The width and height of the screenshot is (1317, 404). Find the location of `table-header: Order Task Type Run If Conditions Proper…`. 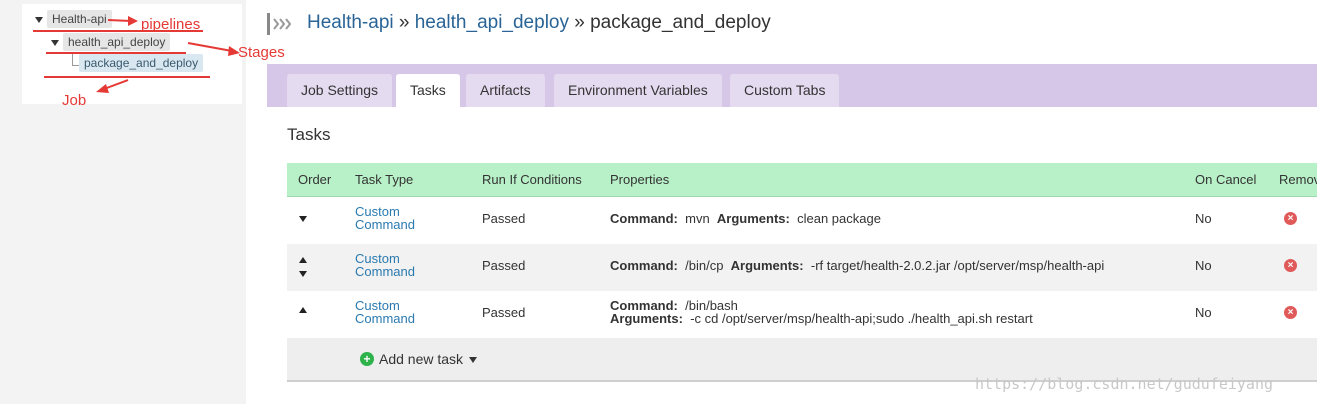

table-header: Order Task Type Run If Conditions Proper… is located at coordinates (802, 180).